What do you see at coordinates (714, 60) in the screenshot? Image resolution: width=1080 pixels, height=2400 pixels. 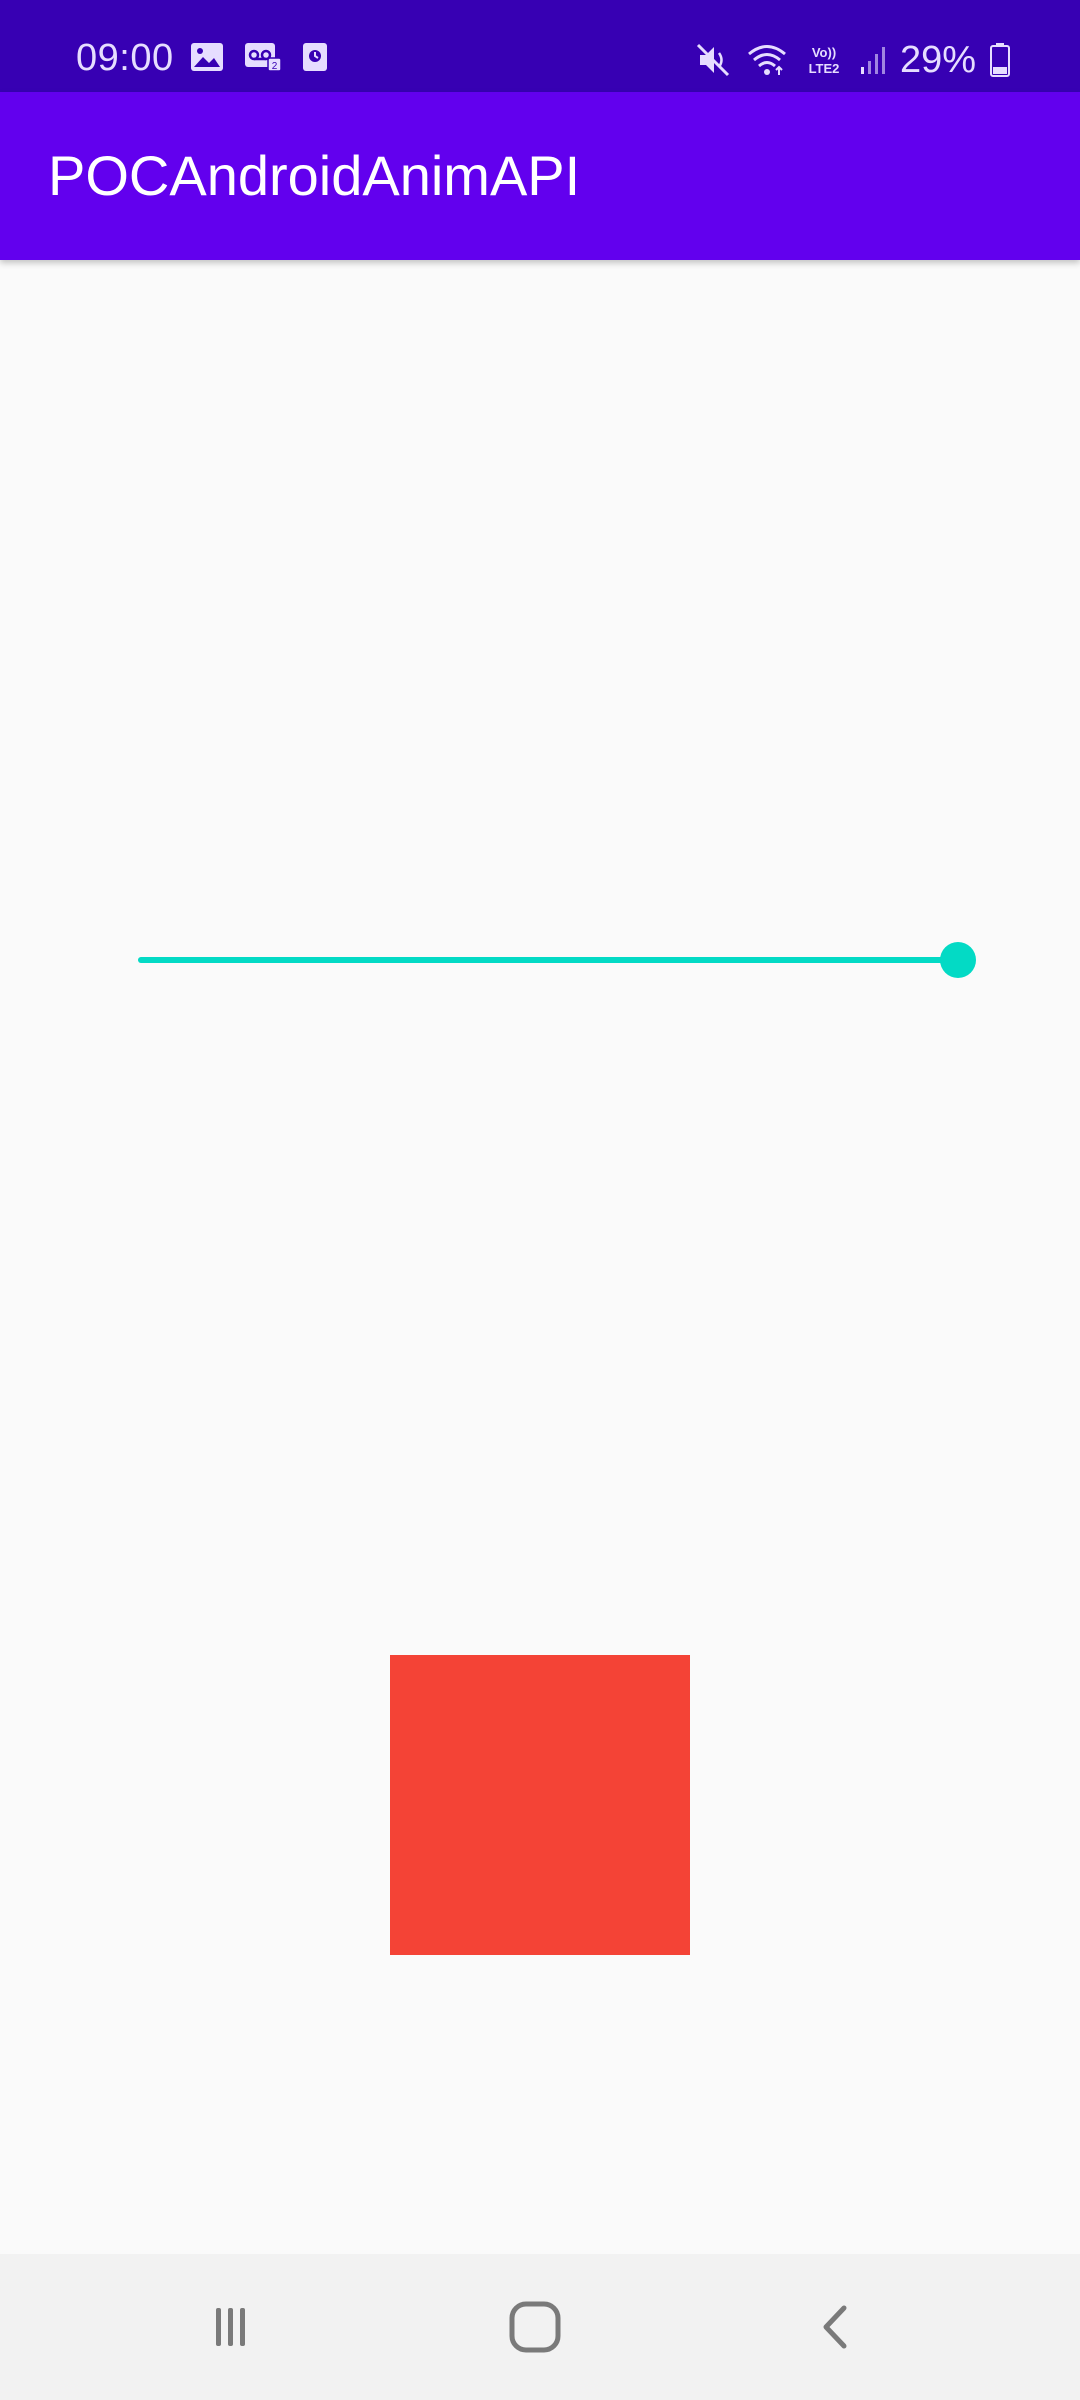 I see `mute-icon` at bounding box center [714, 60].